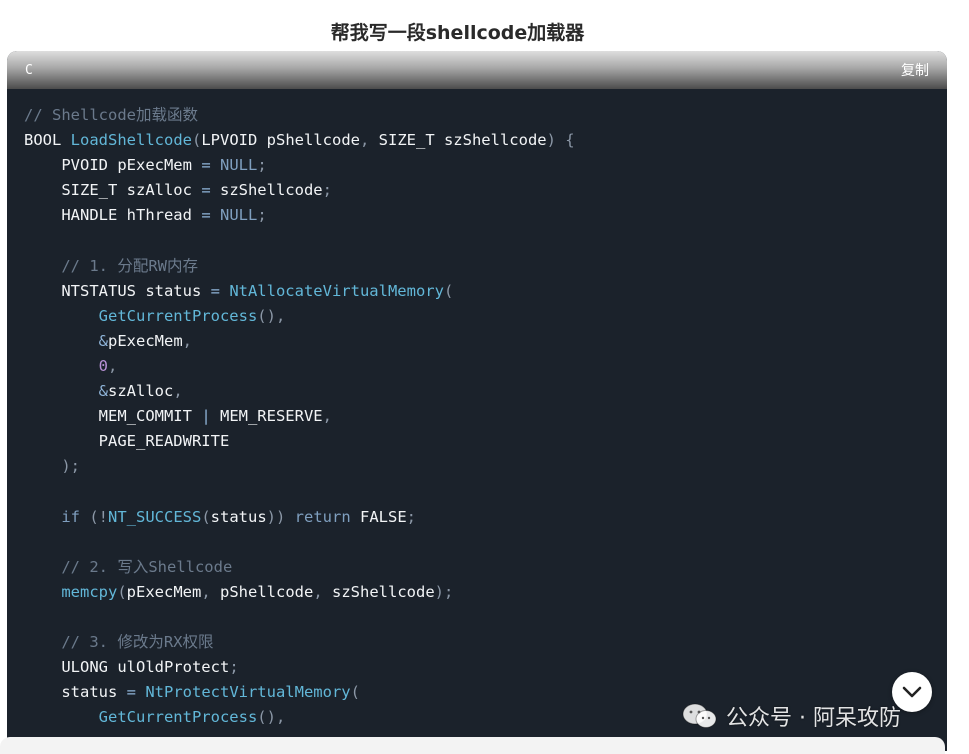 Image resolution: width=969 pixels, height=754 pixels. Describe the element at coordinates (472, 745) in the screenshot. I see `bottom-bar` at that location.